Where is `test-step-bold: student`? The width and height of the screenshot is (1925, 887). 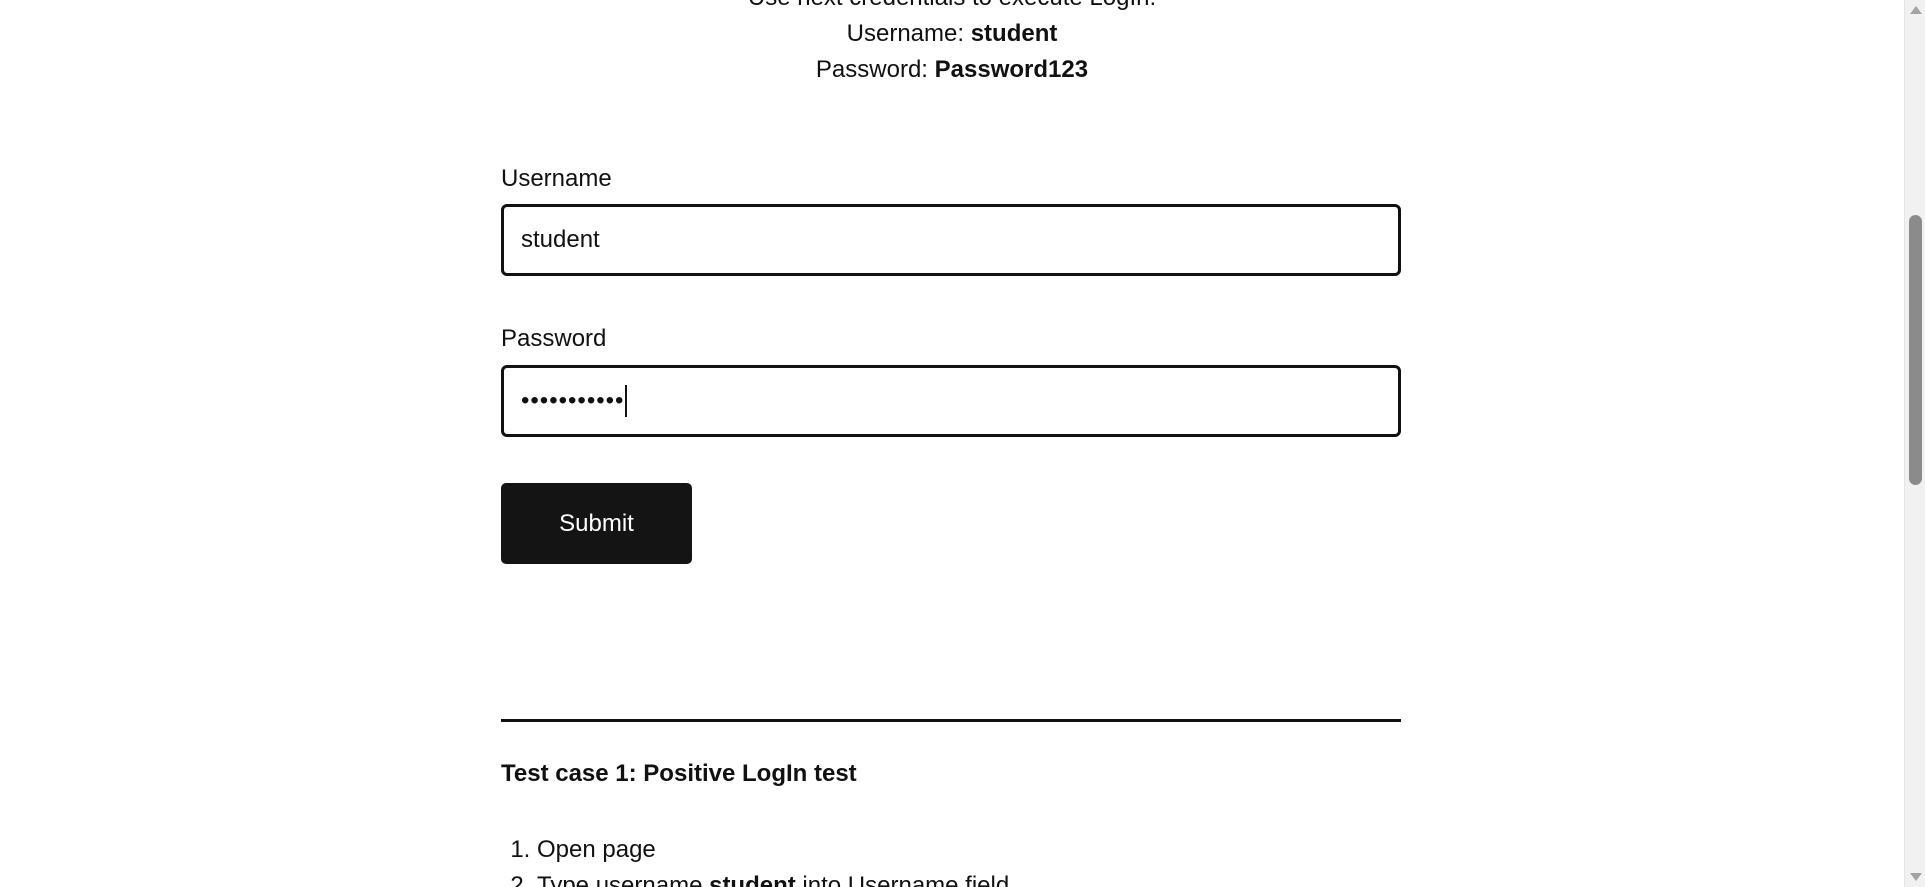
test-step-bold: student is located at coordinates (752, 879).